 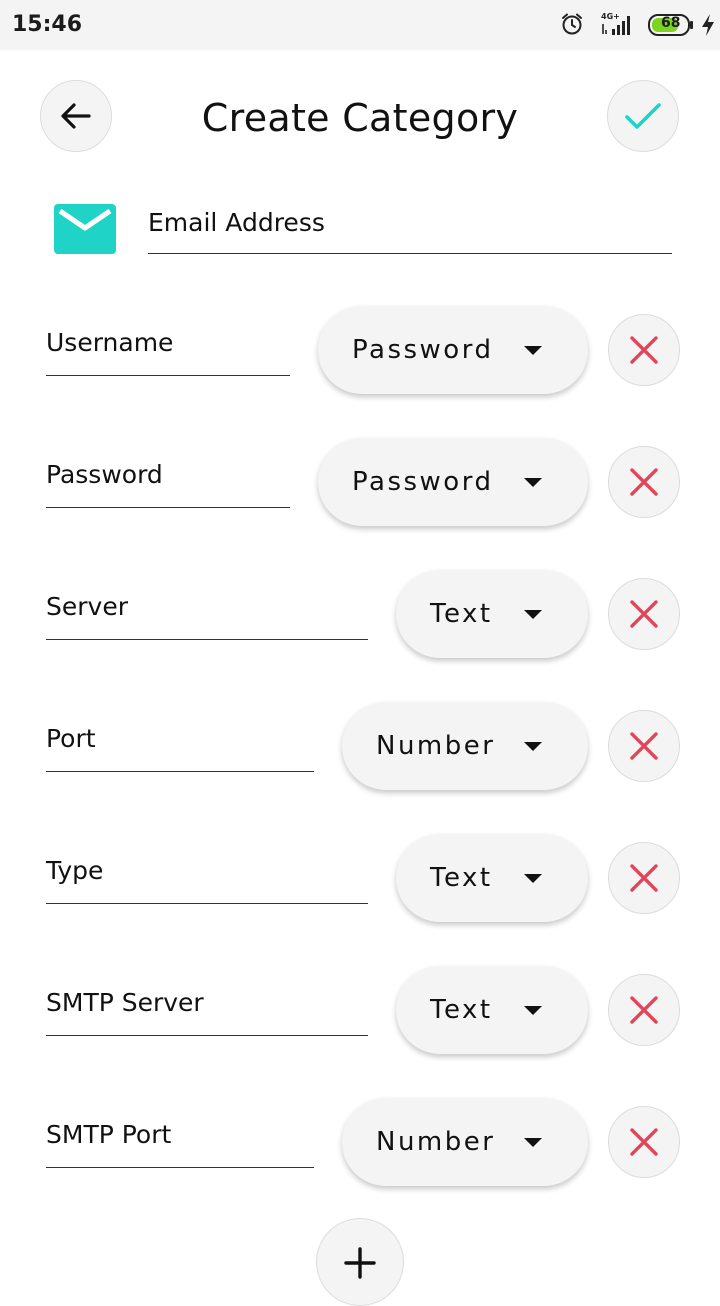 I want to click on field-name-input: Port, so click(x=180, y=748).